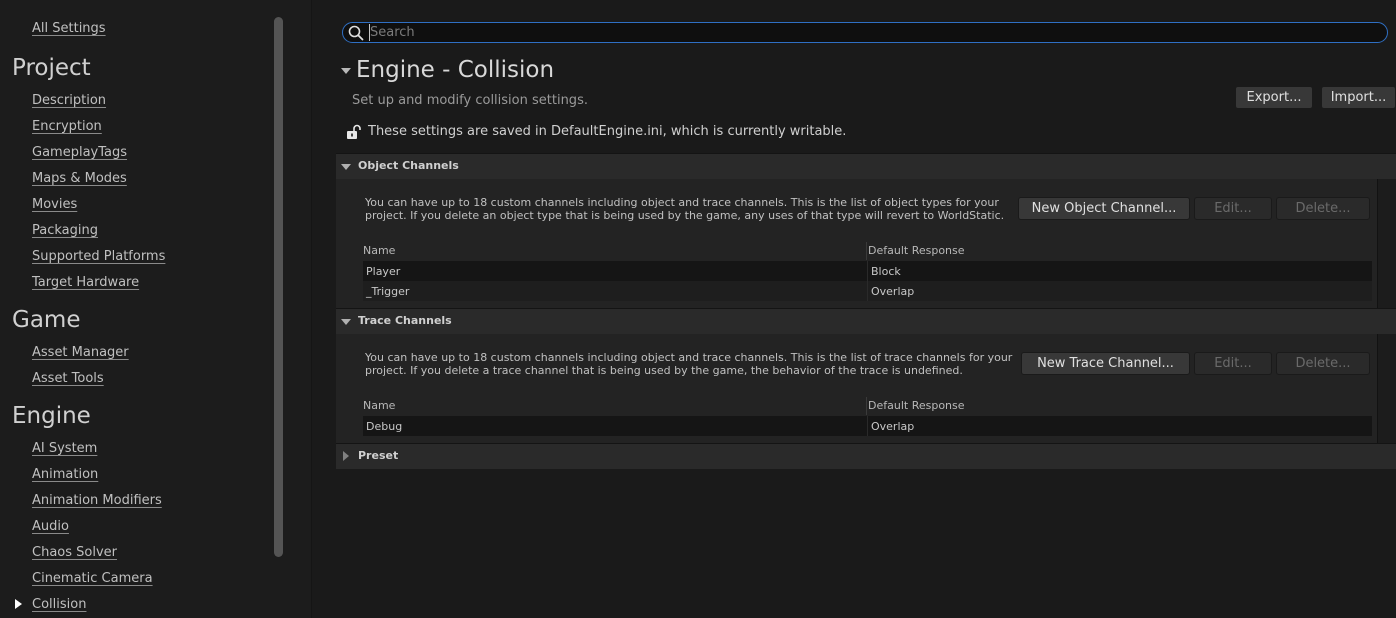  I want to click on page-title: Engine - Collision, so click(455, 70).